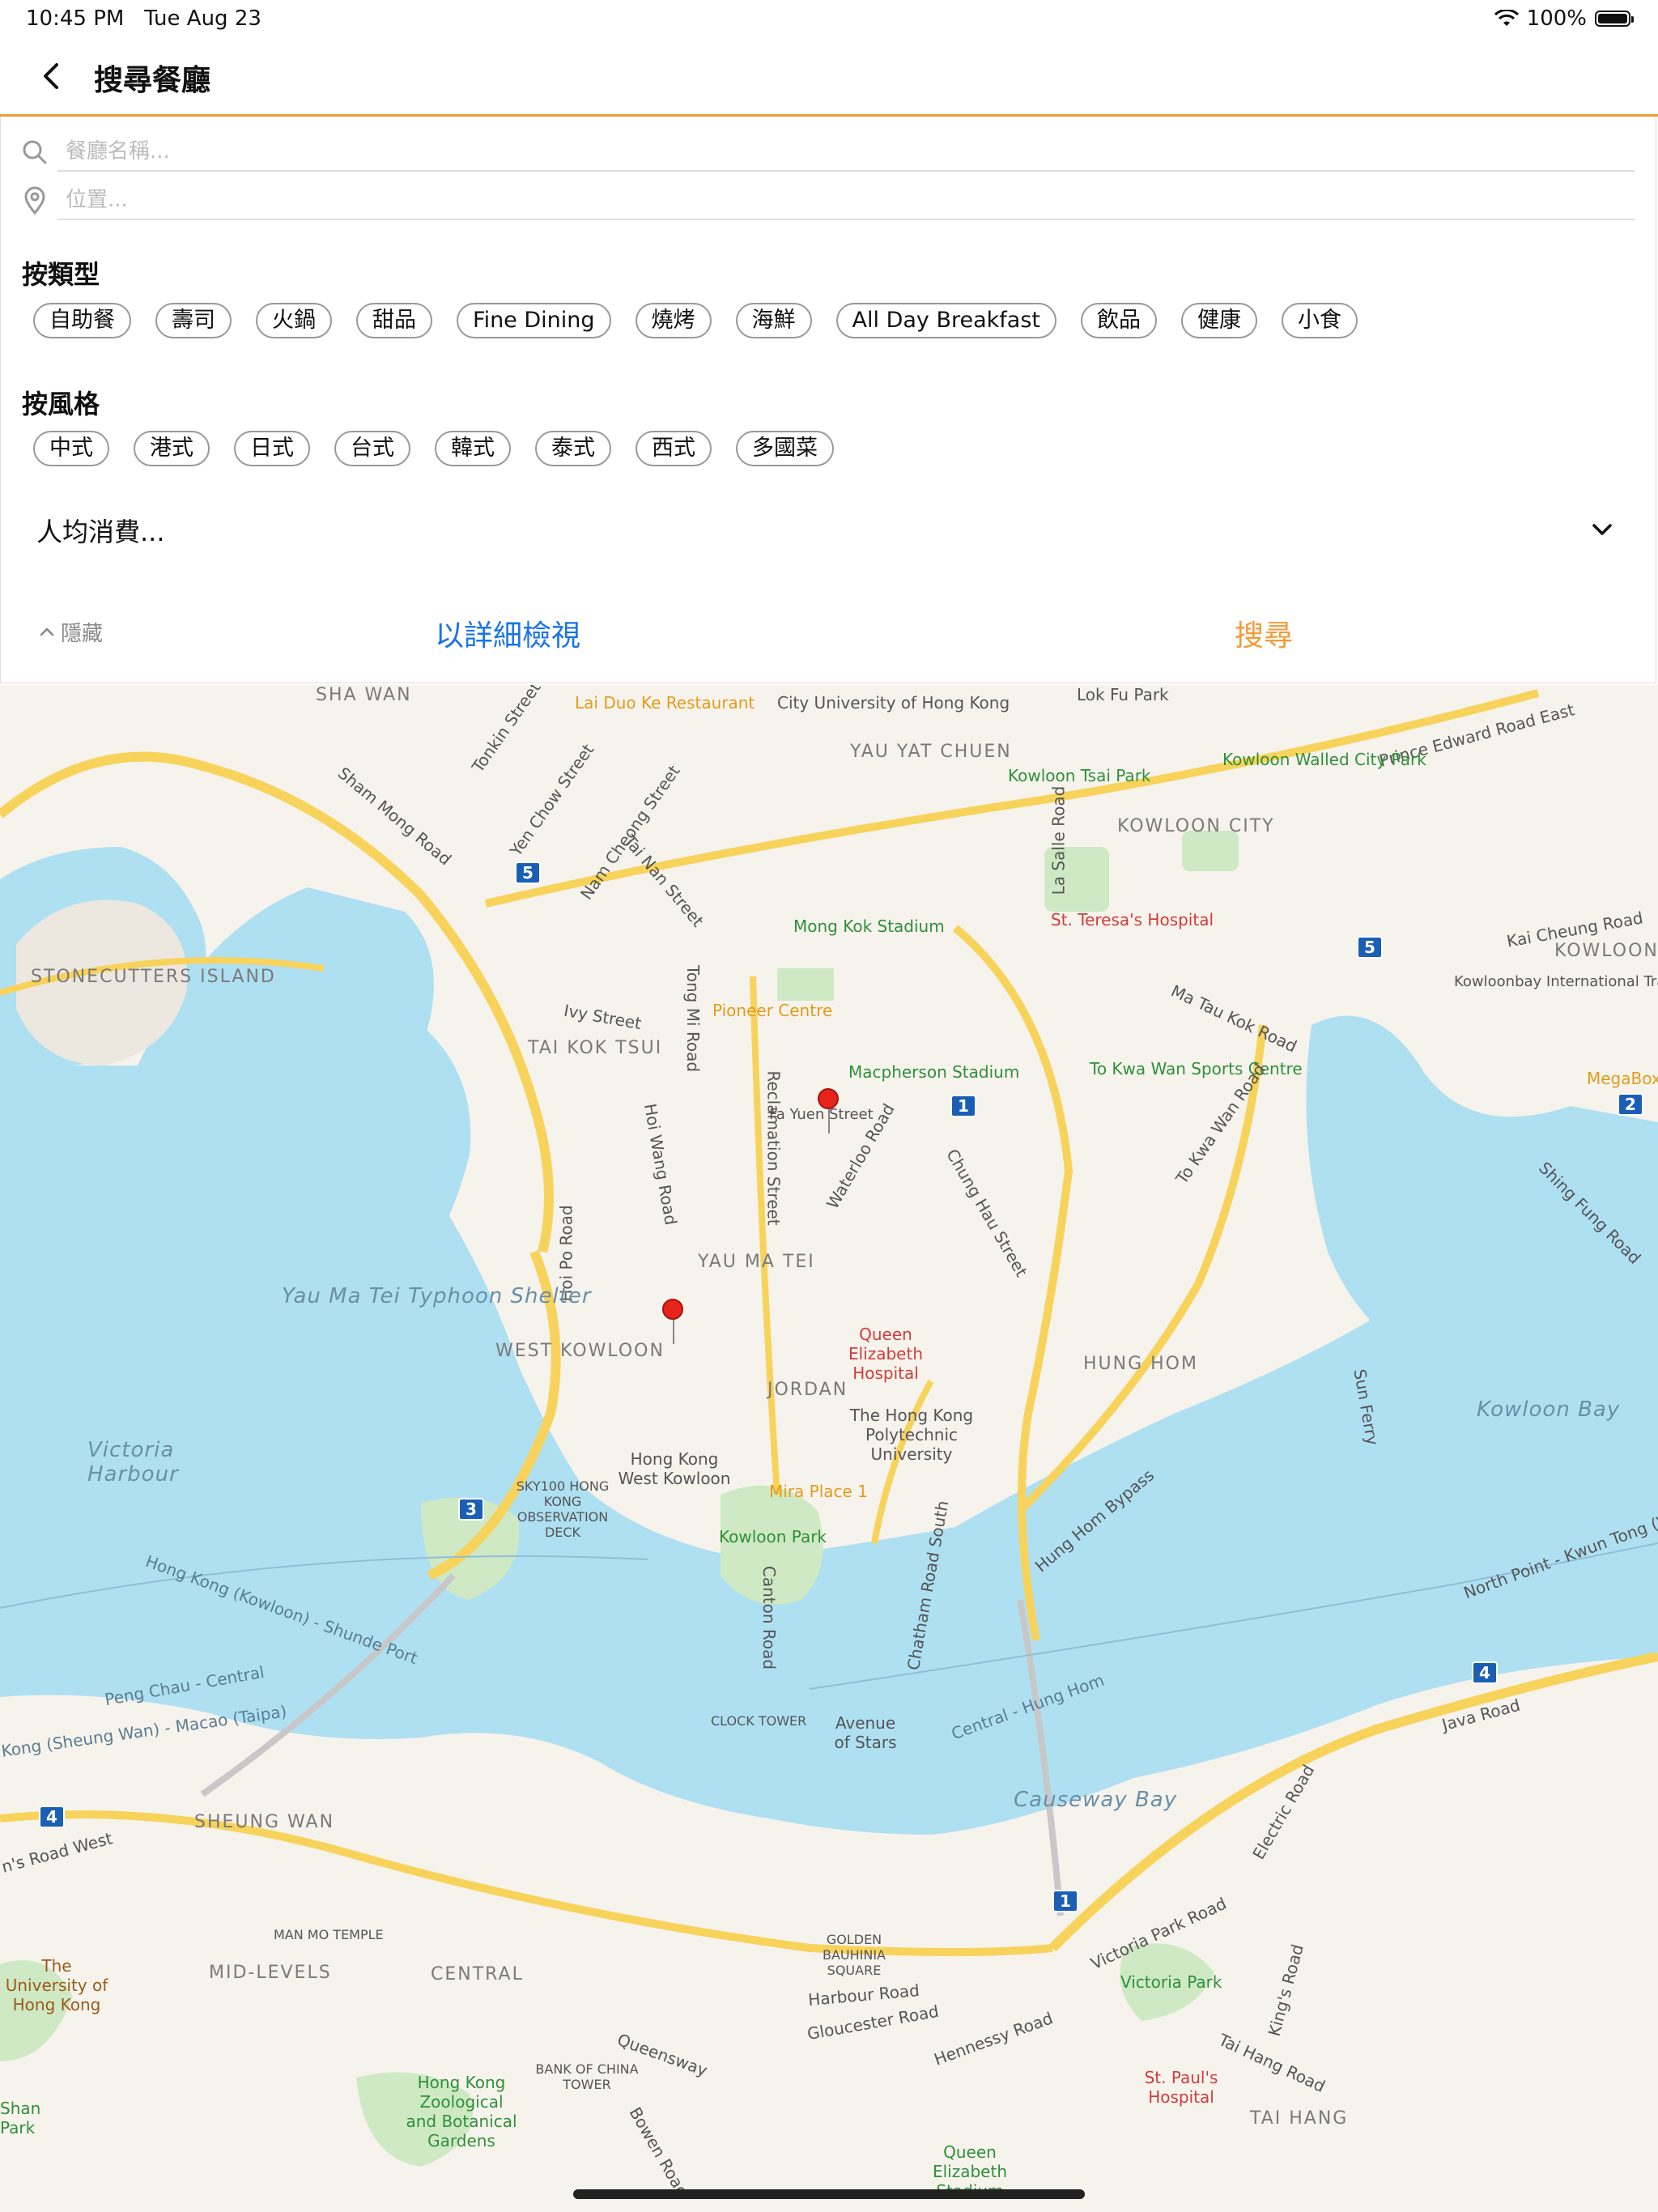 This screenshot has width=1658, height=2212. Describe the element at coordinates (534, 320) in the screenshot. I see `type-chip-fine-dining: Fine Dining` at that location.